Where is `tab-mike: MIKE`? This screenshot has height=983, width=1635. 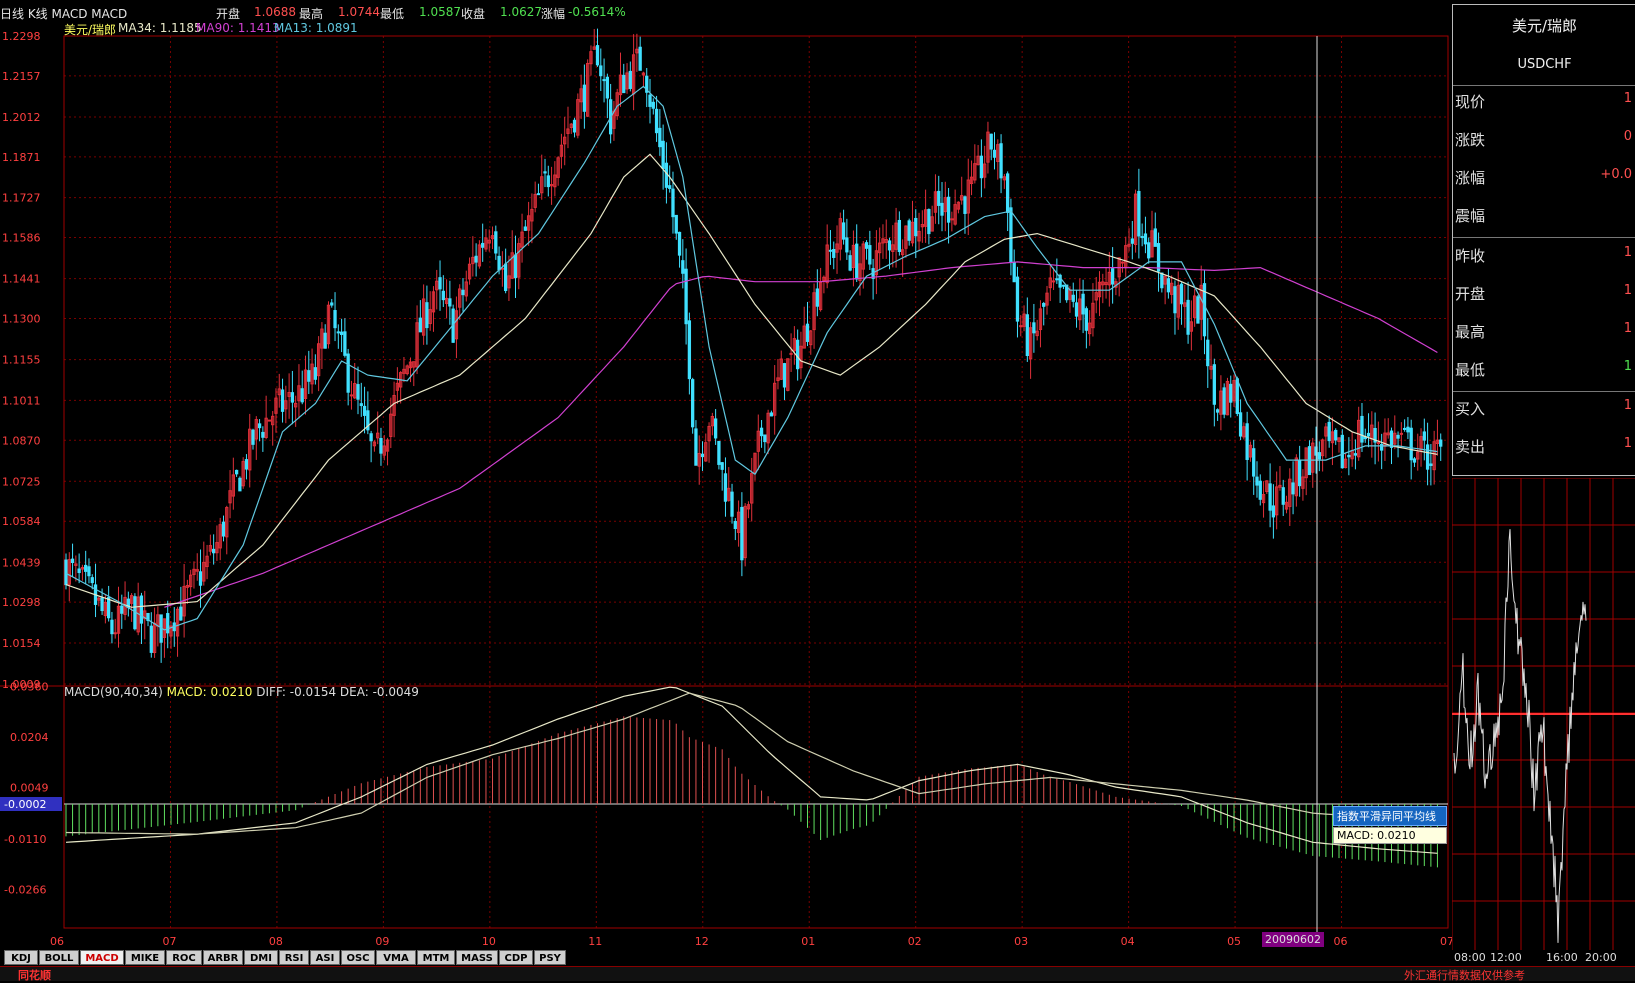 tab-mike: MIKE is located at coordinates (145, 957).